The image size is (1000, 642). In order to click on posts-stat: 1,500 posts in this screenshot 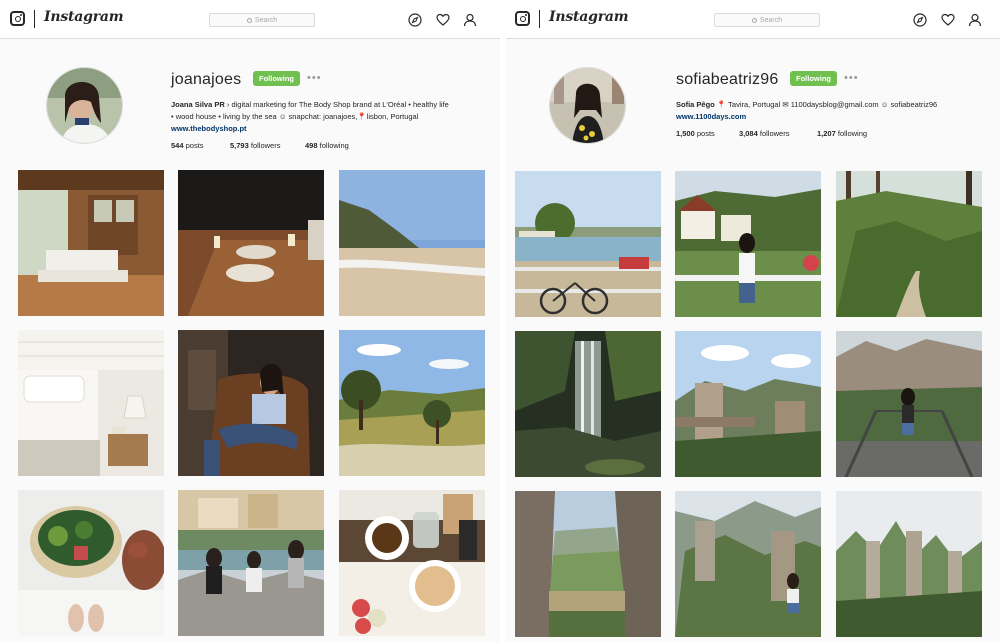, I will do `click(707, 133)`.